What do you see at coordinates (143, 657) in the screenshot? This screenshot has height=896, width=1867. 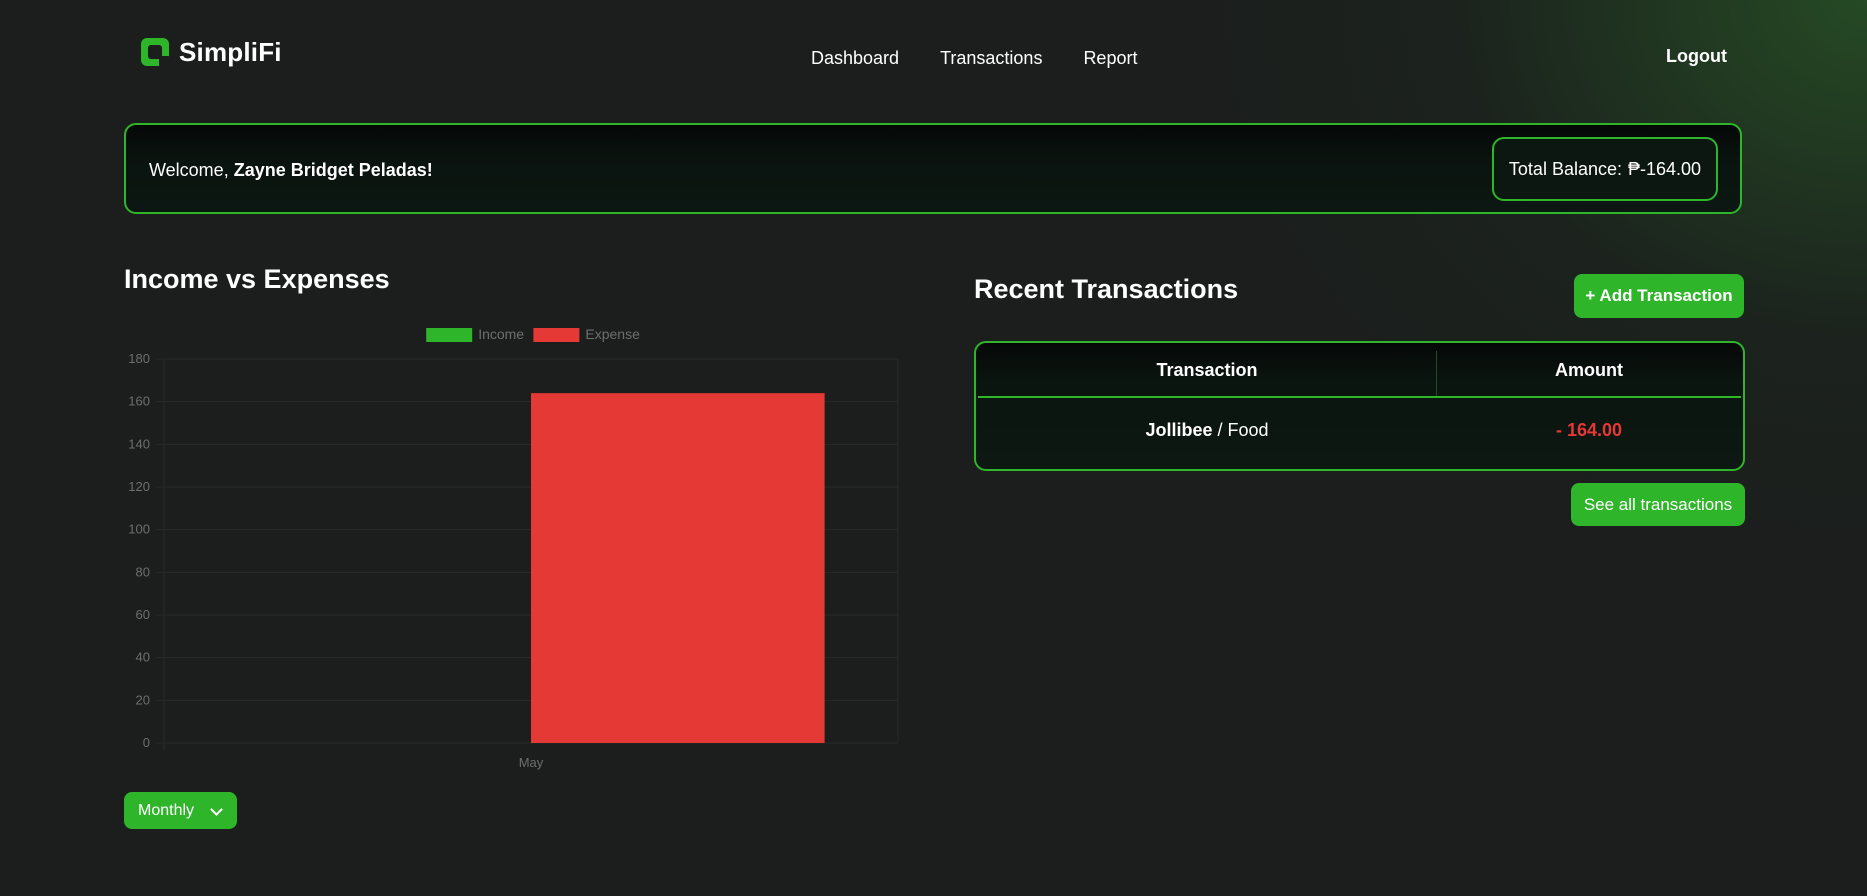 I see `y-tick-label: 40` at bounding box center [143, 657].